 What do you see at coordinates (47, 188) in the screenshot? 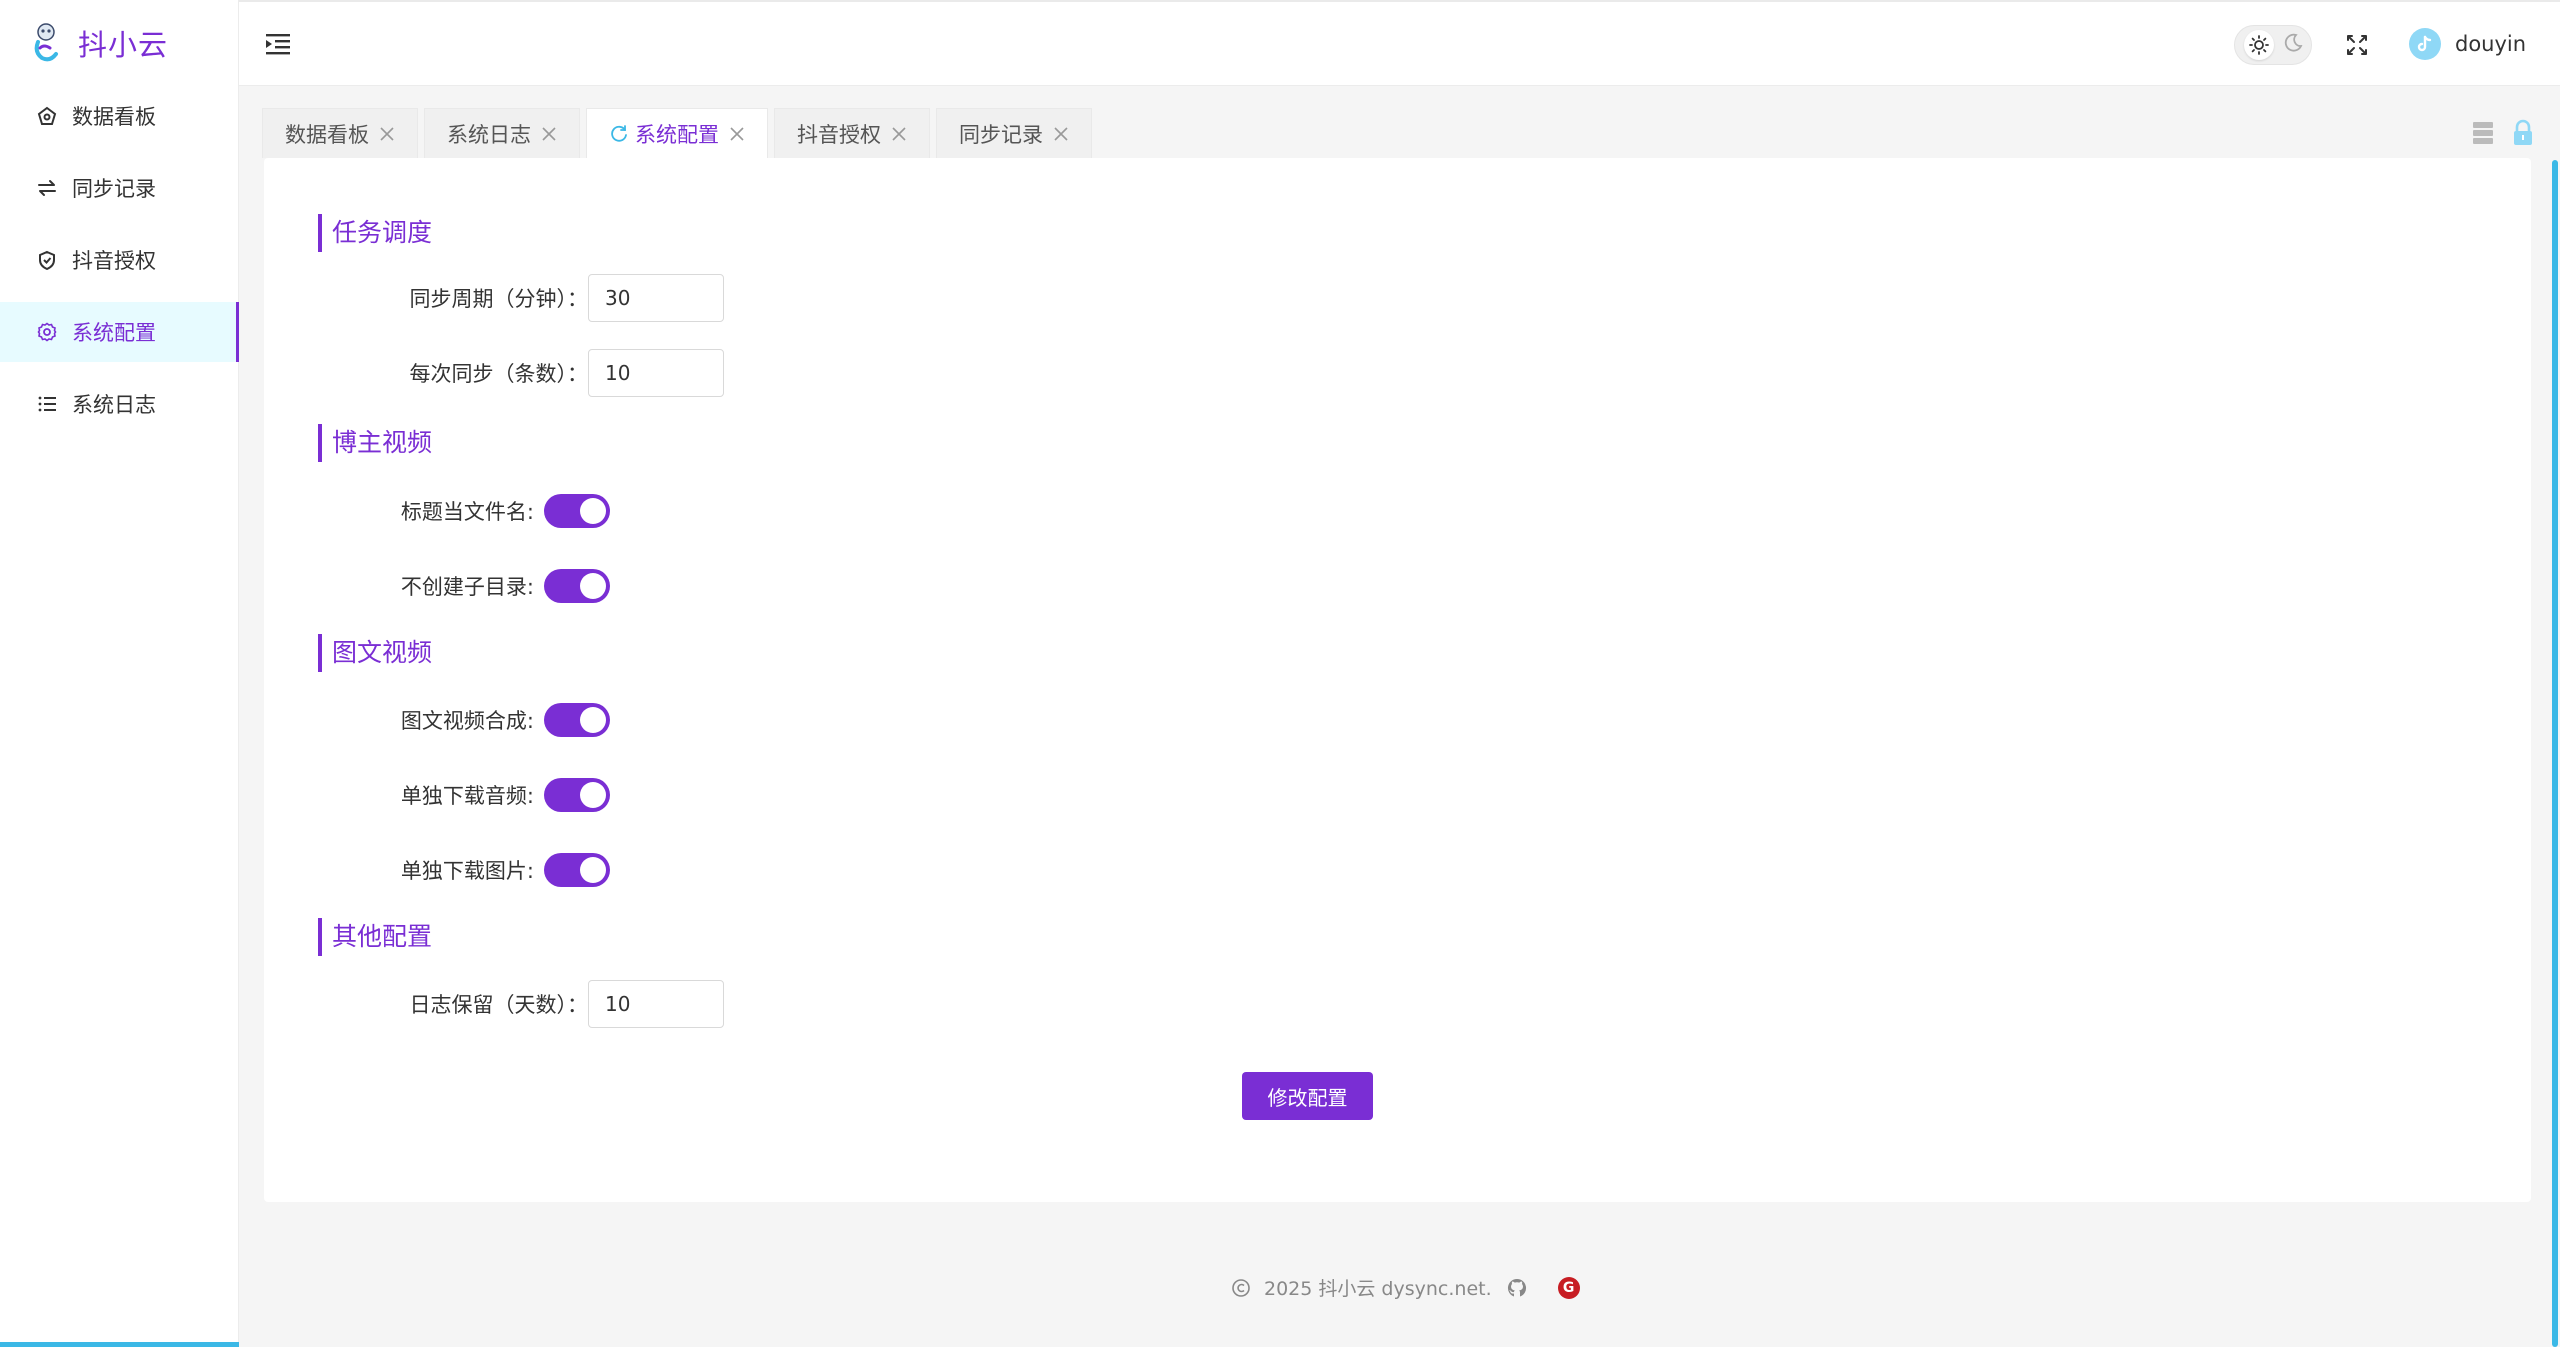
I see `sync-arrows-icon` at bounding box center [47, 188].